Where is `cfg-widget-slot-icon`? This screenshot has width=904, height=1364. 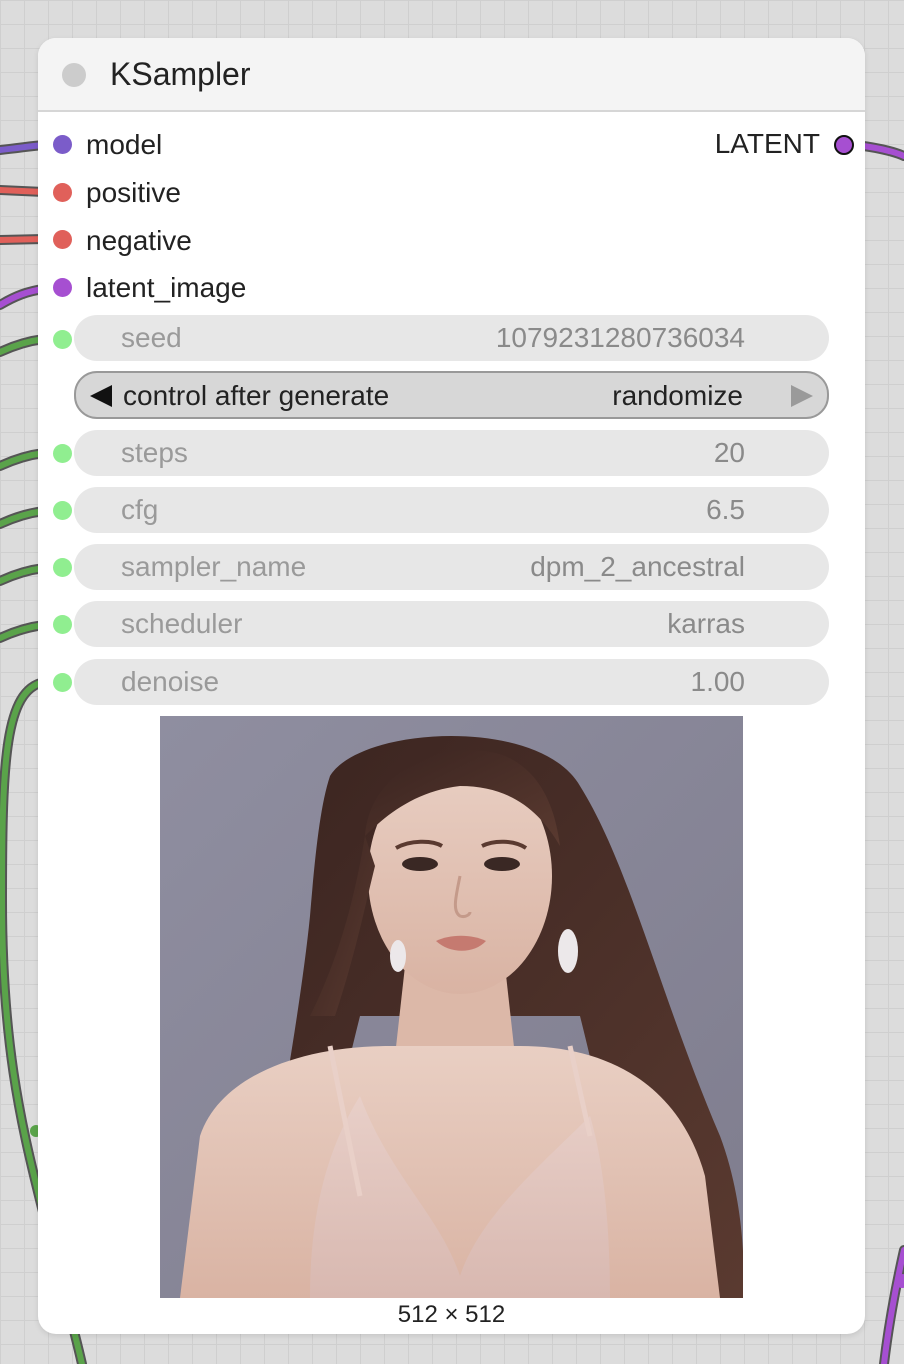
cfg-widget-slot-icon is located at coordinates (62, 510).